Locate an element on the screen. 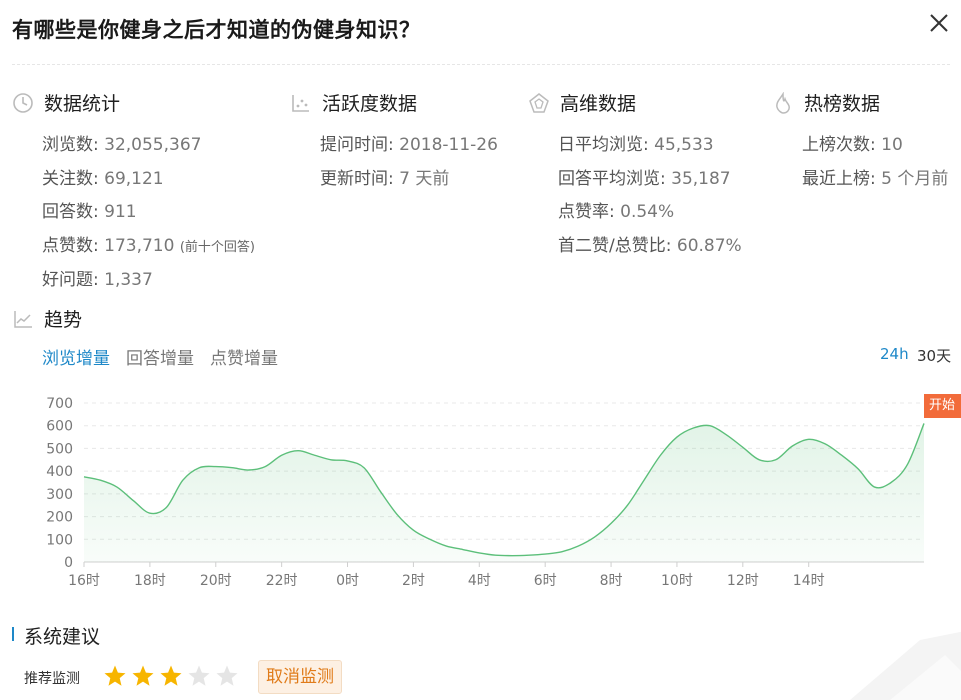 The image size is (961, 700). flame-icon is located at coordinates (783, 102).